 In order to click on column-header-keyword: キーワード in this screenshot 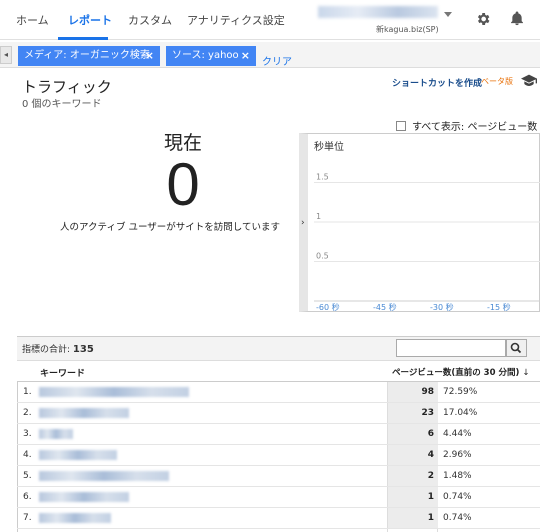, I will do `click(62, 372)`.